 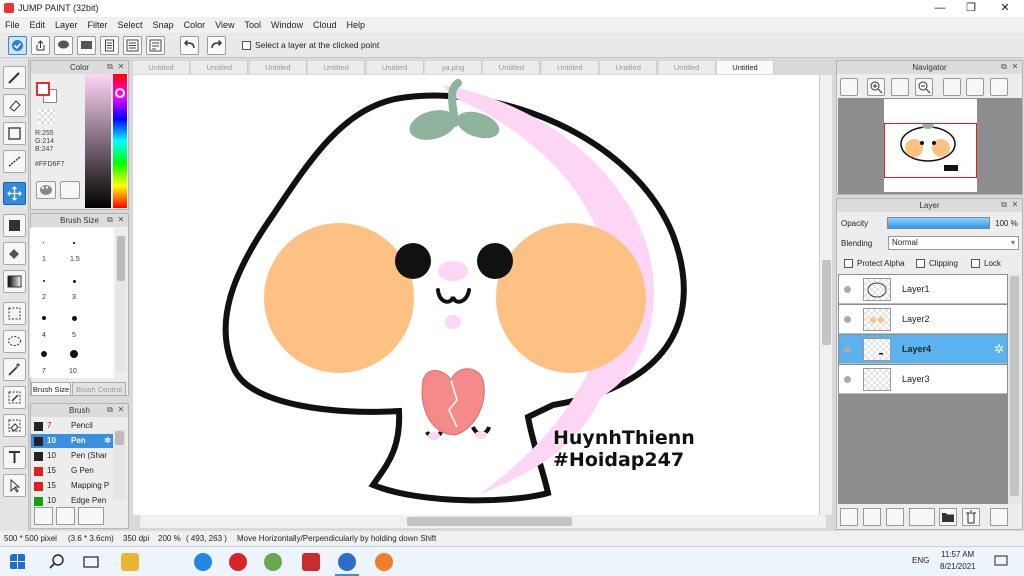 I want to click on document-tab: ya.png, so click(x=453, y=67).